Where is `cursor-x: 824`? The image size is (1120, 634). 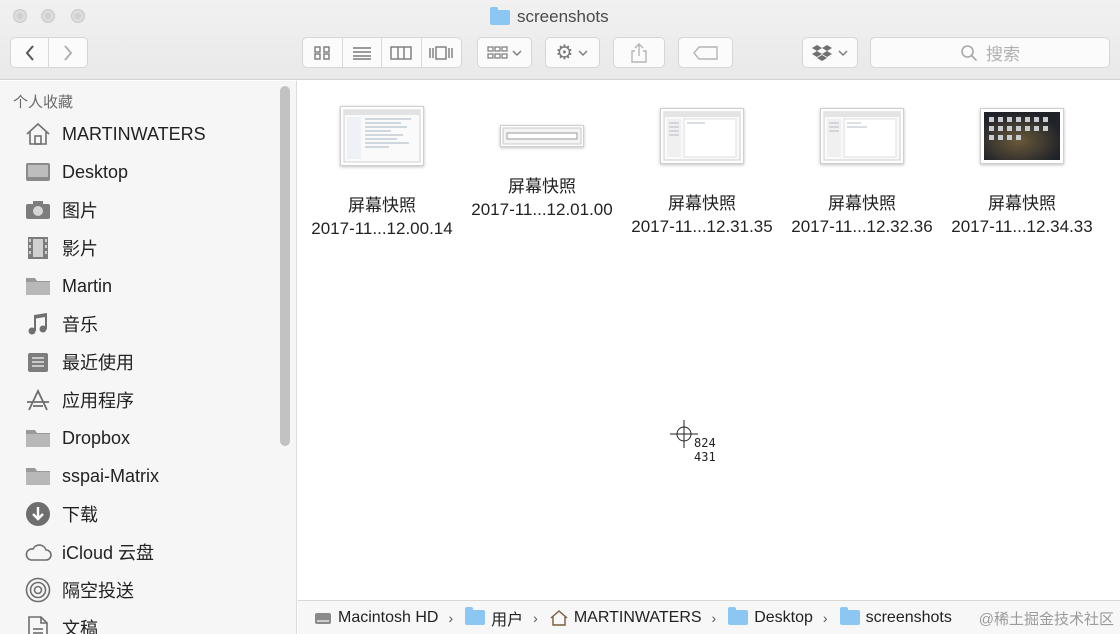
cursor-x: 824 is located at coordinates (705, 443).